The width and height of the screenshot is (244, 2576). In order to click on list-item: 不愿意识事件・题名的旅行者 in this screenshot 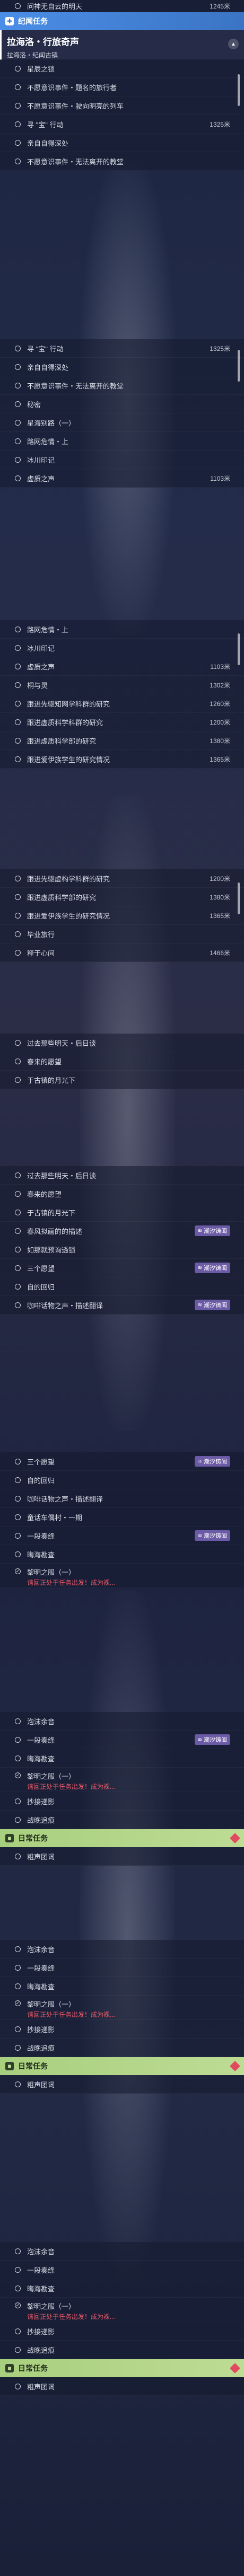, I will do `click(122, 87)`.